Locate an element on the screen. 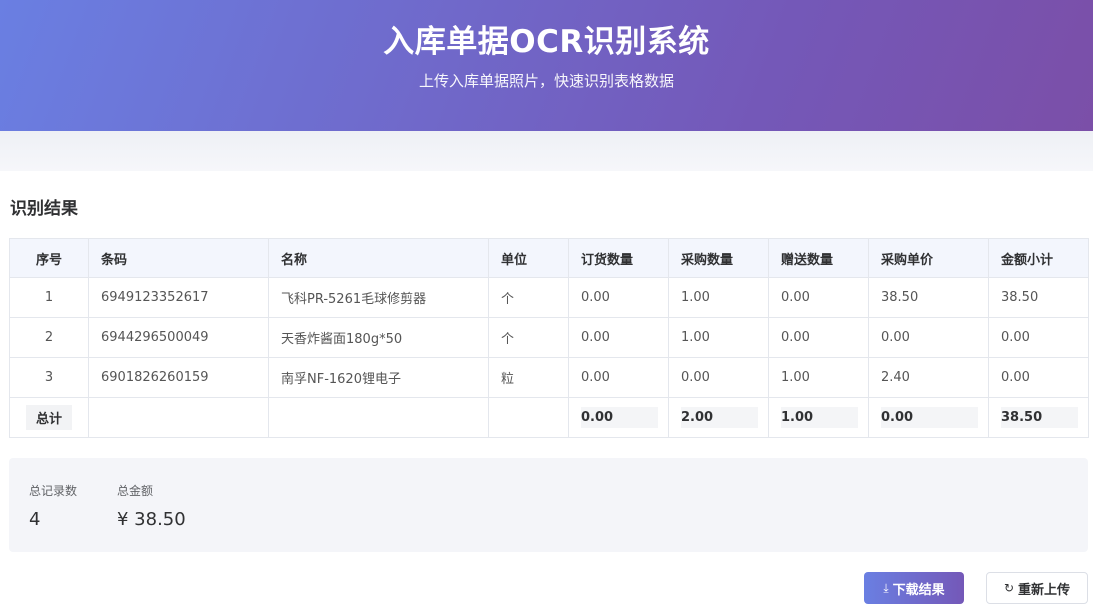 This screenshot has width=1093, height=608. total-unit-price: 0.00 is located at coordinates (929, 417).